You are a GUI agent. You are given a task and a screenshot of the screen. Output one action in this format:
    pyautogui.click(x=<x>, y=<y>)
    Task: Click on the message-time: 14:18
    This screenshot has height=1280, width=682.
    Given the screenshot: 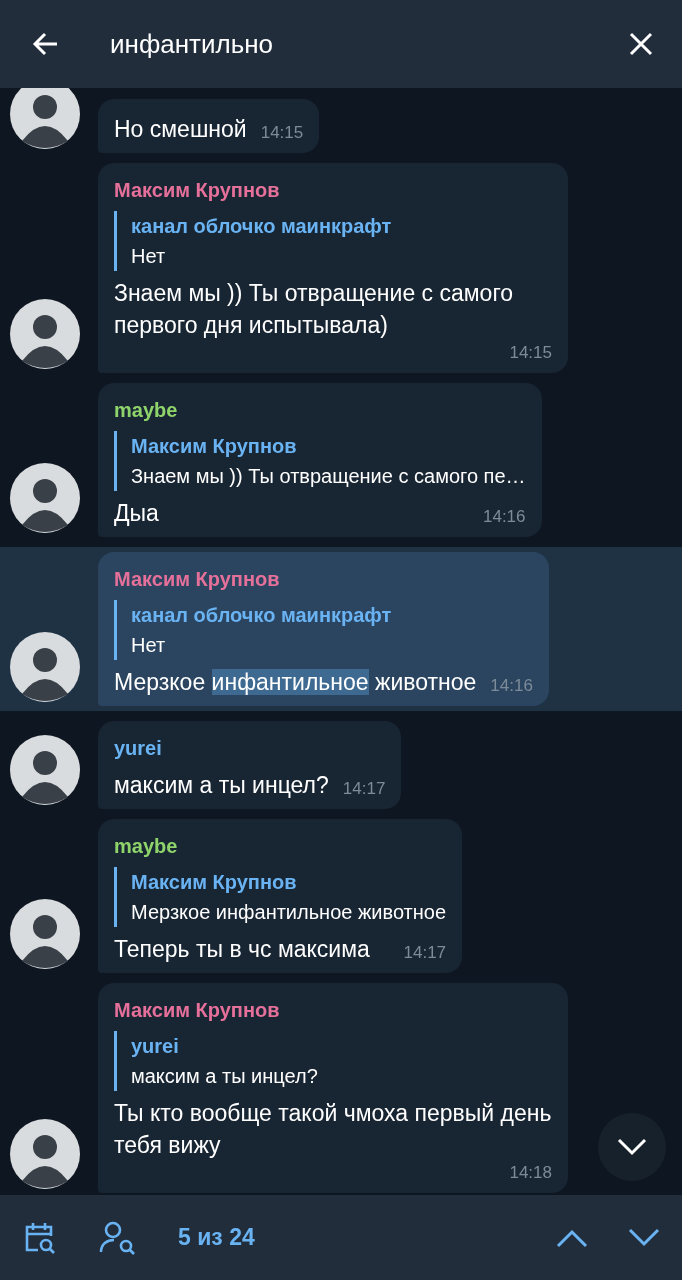 What is the action you would take?
    pyautogui.click(x=530, y=1173)
    